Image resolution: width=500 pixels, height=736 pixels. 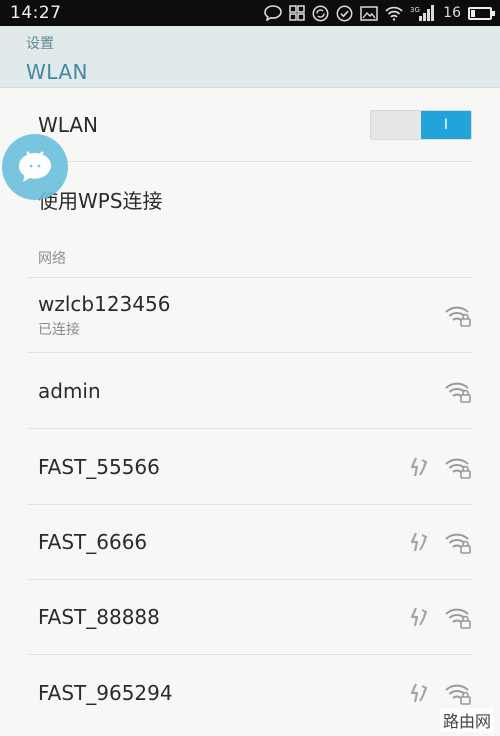 I want to click on wifi-status-icon, so click(x=394, y=13).